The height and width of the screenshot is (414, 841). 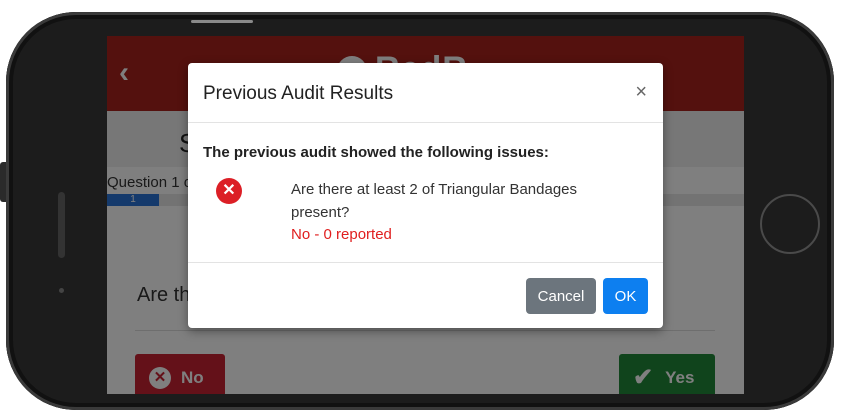 I want to click on error-icon: ✕, so click(x=229, y=191).